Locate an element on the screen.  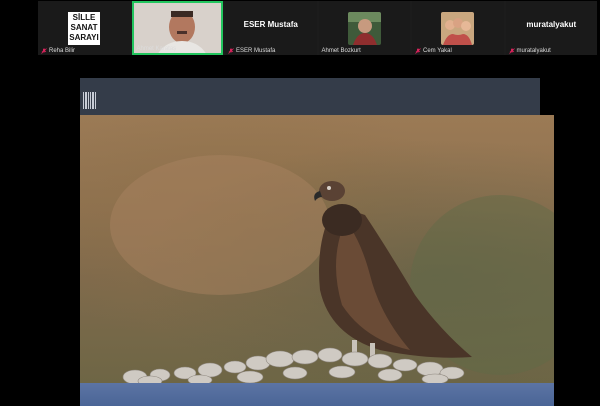
participant-name-label: Ahmet Karataş is located at coordinates (157, 49).